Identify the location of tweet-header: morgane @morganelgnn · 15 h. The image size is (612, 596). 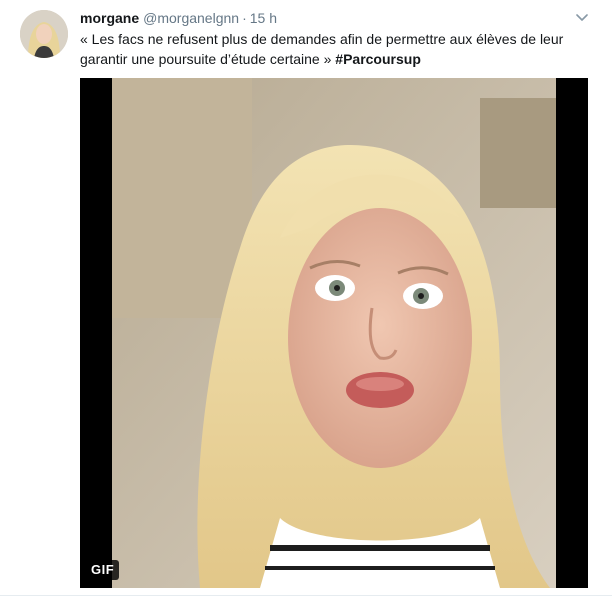
(178, 19).